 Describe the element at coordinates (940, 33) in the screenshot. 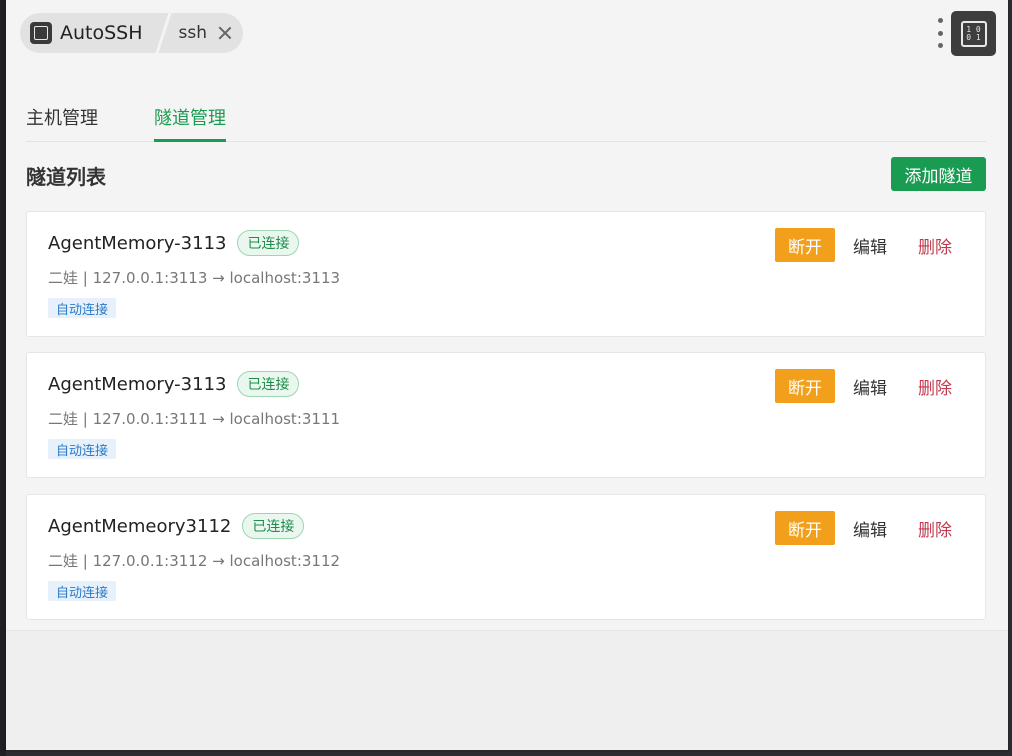

I see `more-vertical-icon` at that location.